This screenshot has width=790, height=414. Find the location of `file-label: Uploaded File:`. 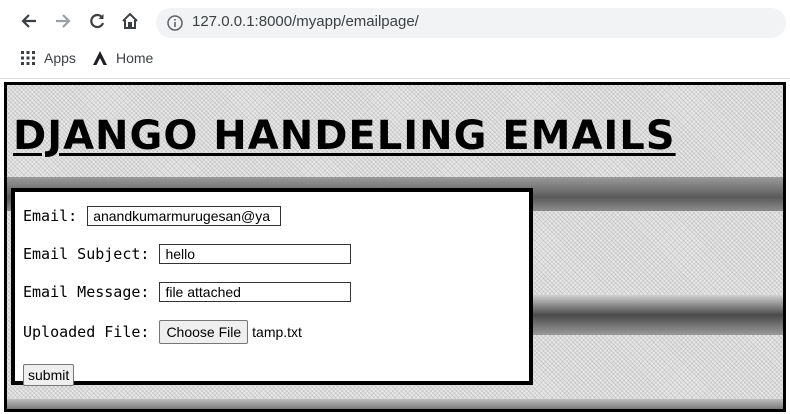

file-label: Uploaded File: is located at coordinates (86, 332).